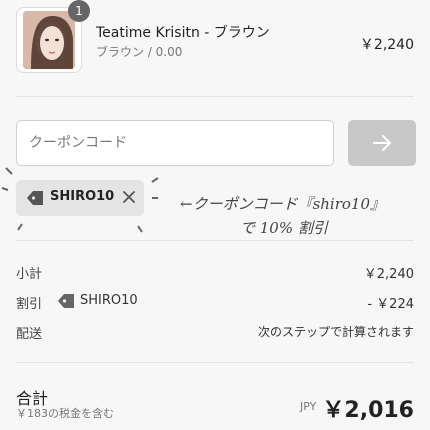 This screenshot has height=430, width=430. I want to click on annotation-line-1: ←クーポンコード『shiro10』, so click(283, 204).